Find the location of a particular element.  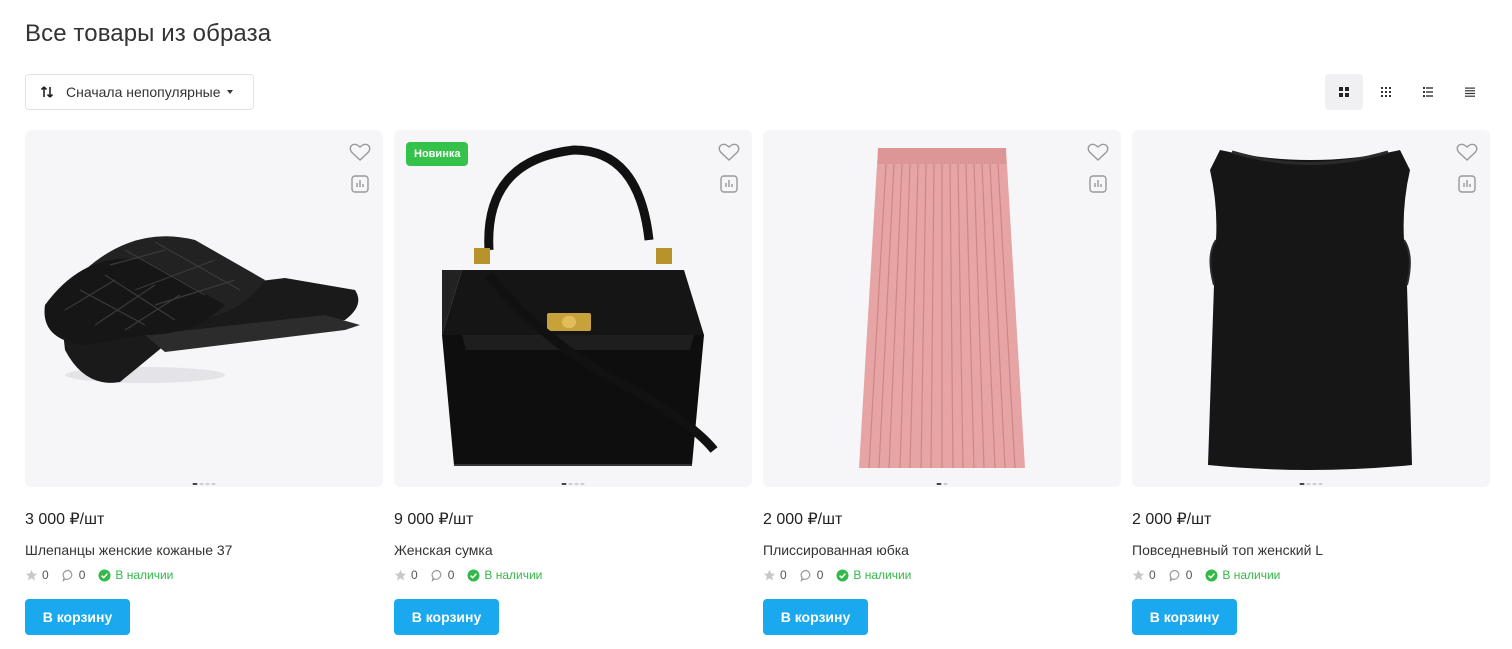

sort-dropdown: Сначала непопулярные is located at coordinates (139, 92).